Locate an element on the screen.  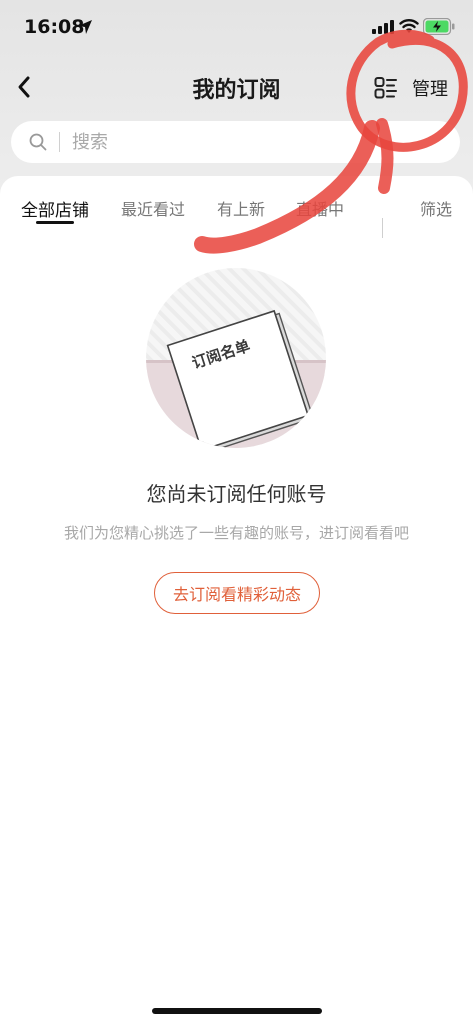
search-input is located at coordinates (237, 142).